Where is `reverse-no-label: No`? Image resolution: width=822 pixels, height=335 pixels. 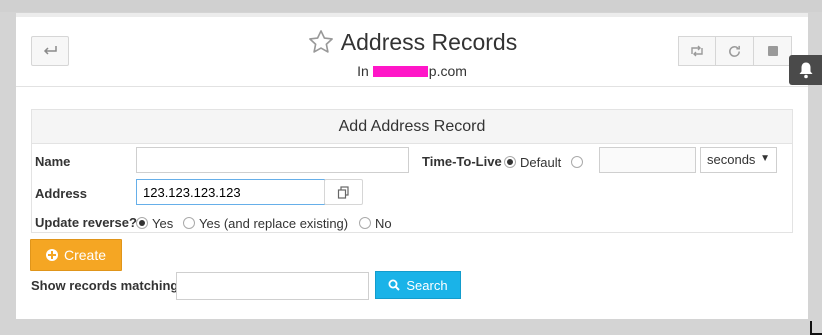 reverse-no-label: No is located at coordinates (383, 223).